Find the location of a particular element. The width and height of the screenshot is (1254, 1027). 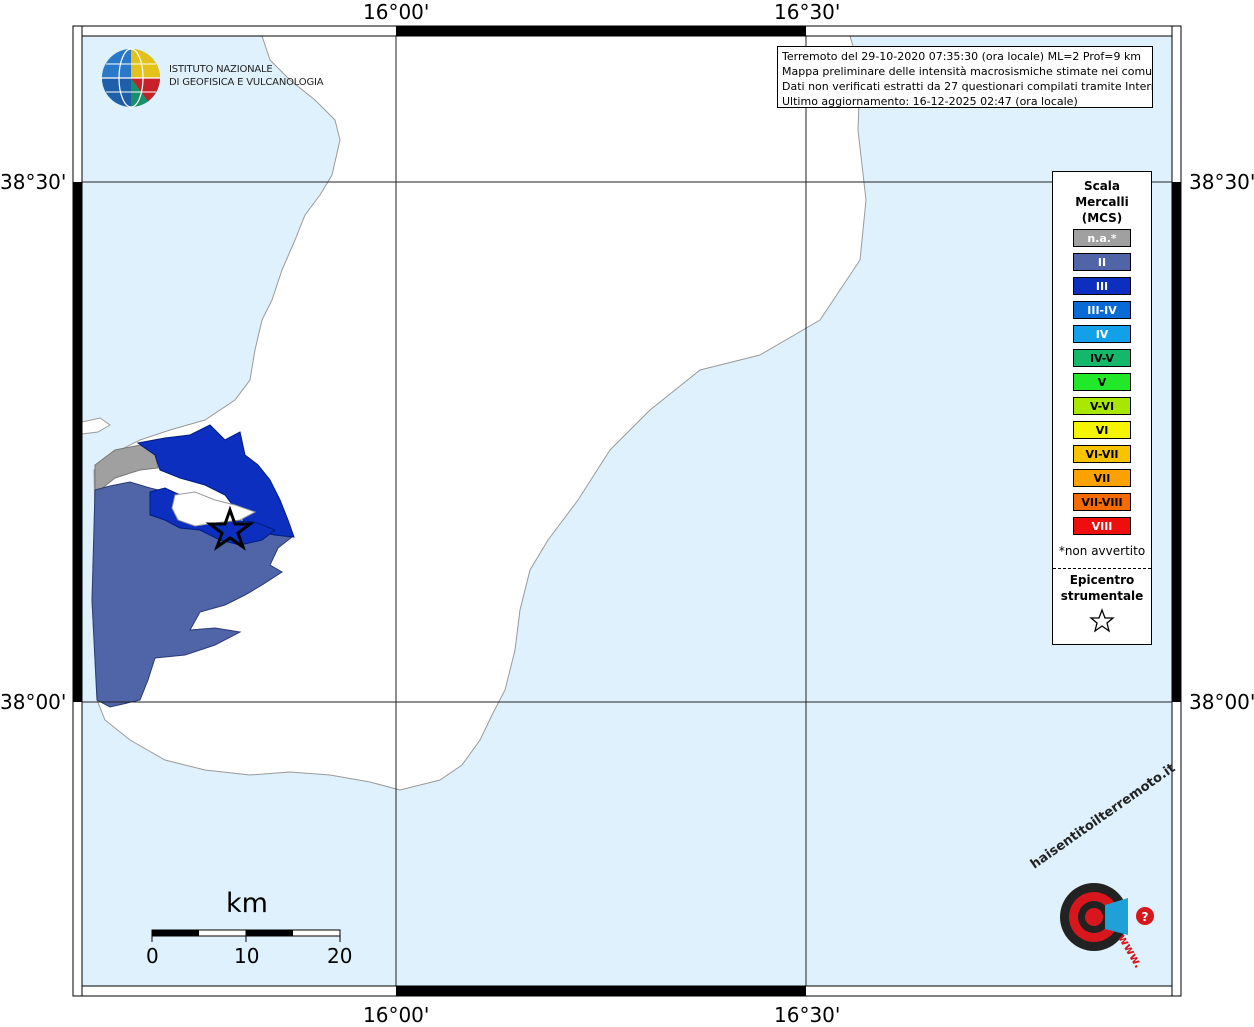

legend-epicenter-label: Epicentro strumentale is located at coordinates (1102, 588).